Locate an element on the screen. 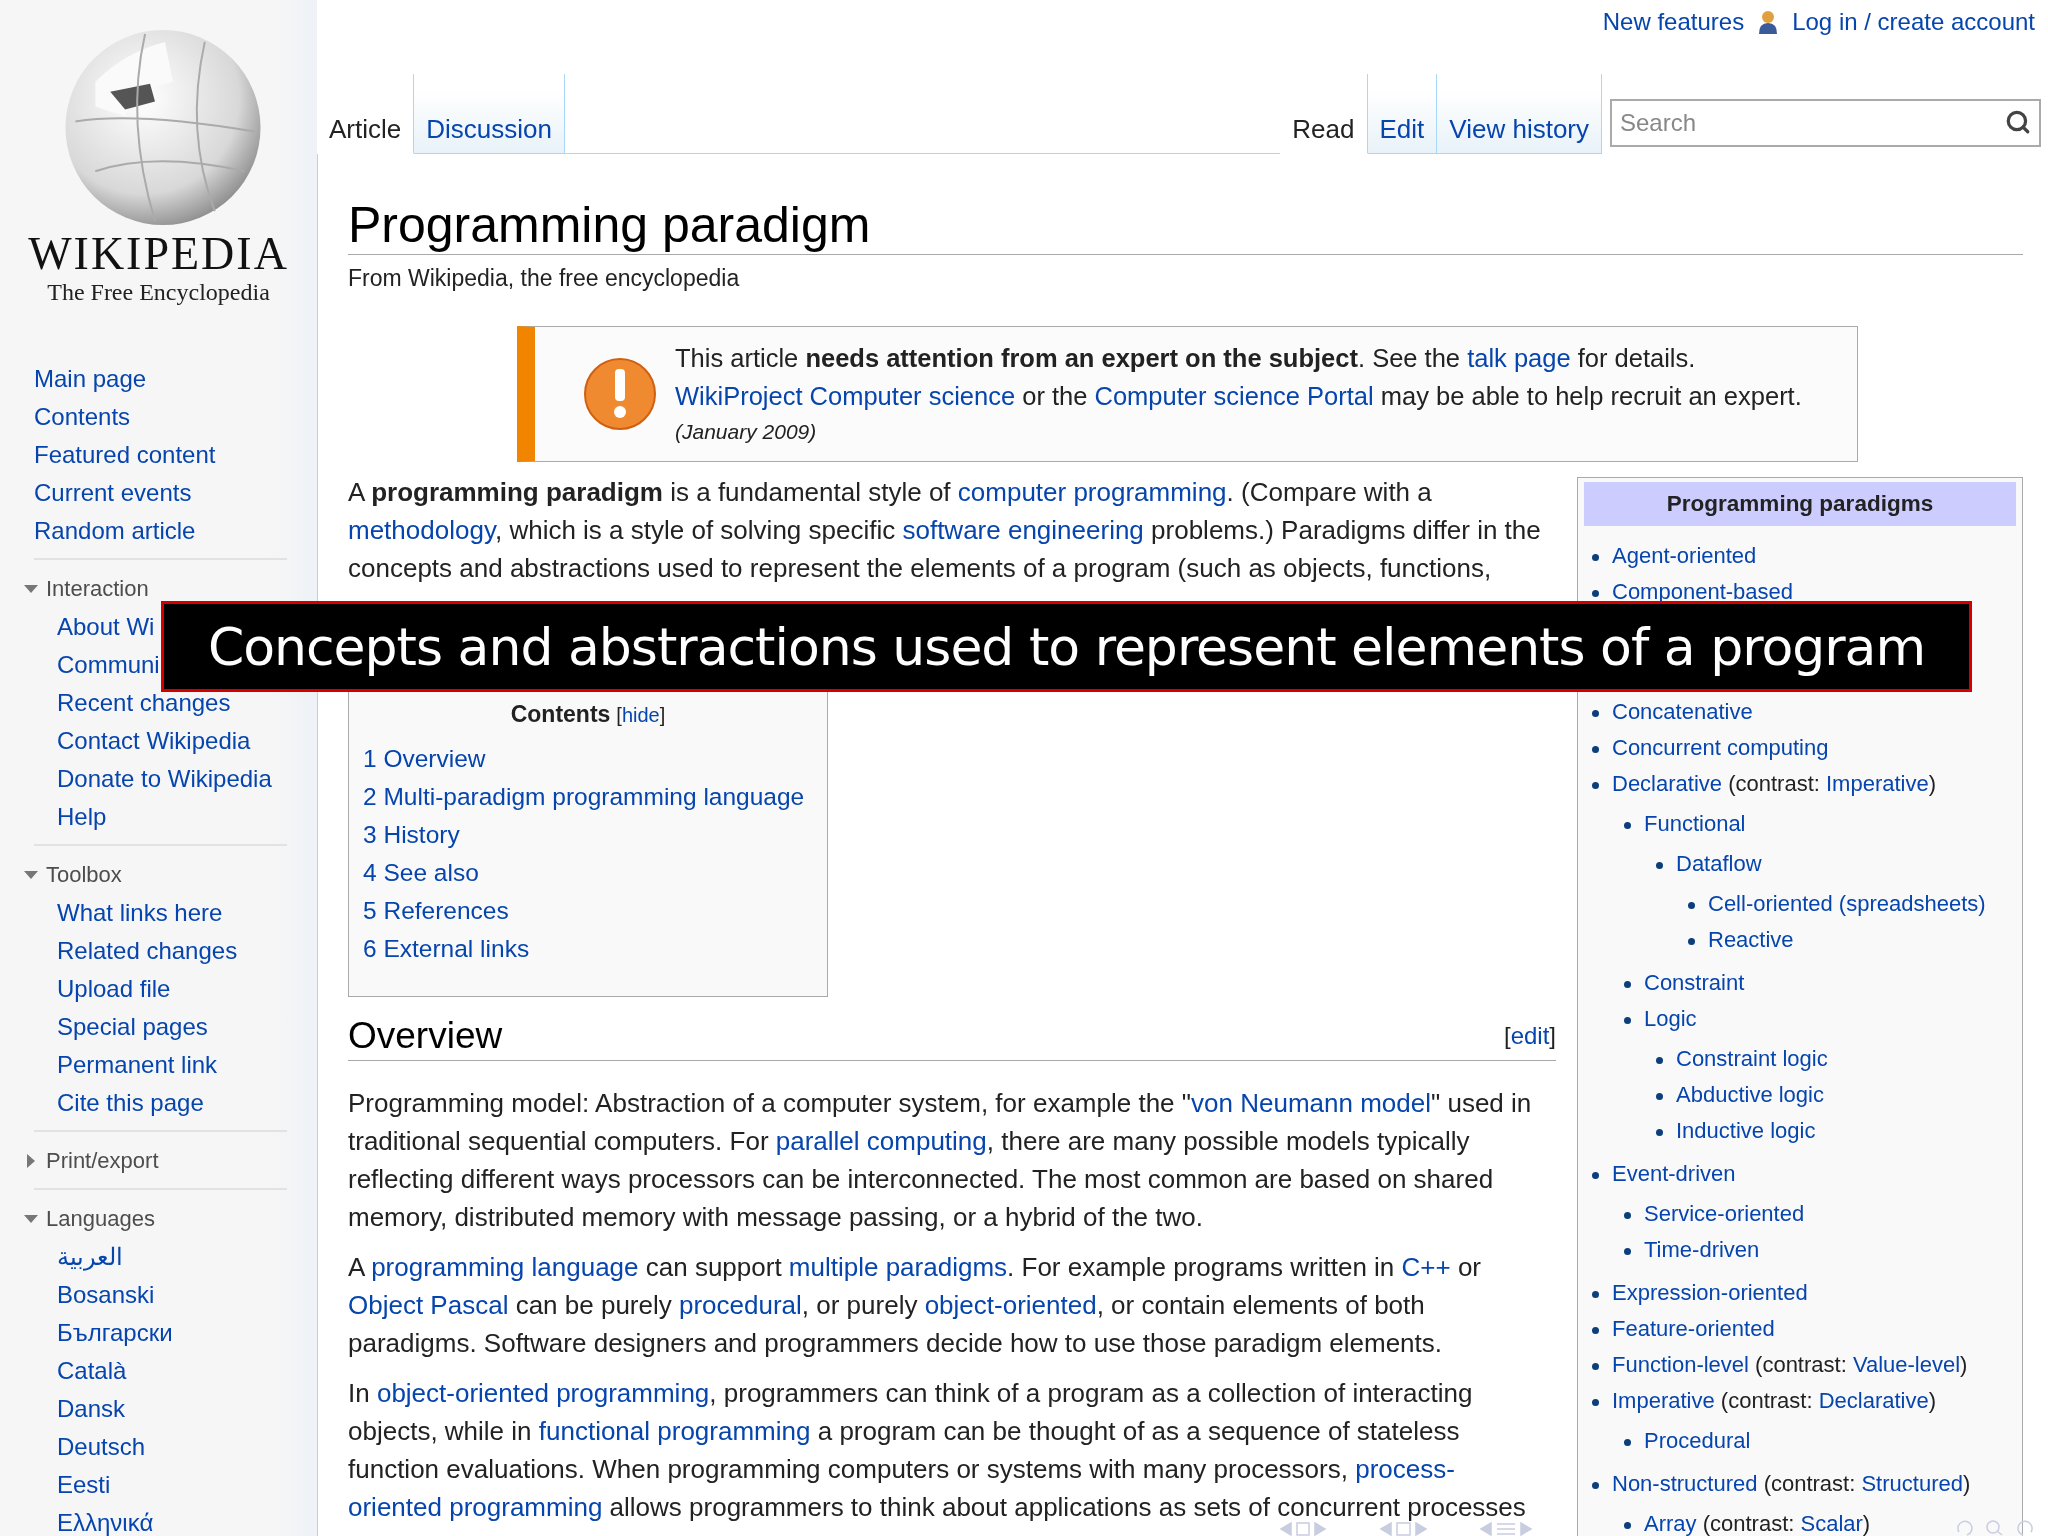 This screenshot has width=2048, height=1536. sidebar-link: Donate to Wikipedia is located at coordinates (164, 779).